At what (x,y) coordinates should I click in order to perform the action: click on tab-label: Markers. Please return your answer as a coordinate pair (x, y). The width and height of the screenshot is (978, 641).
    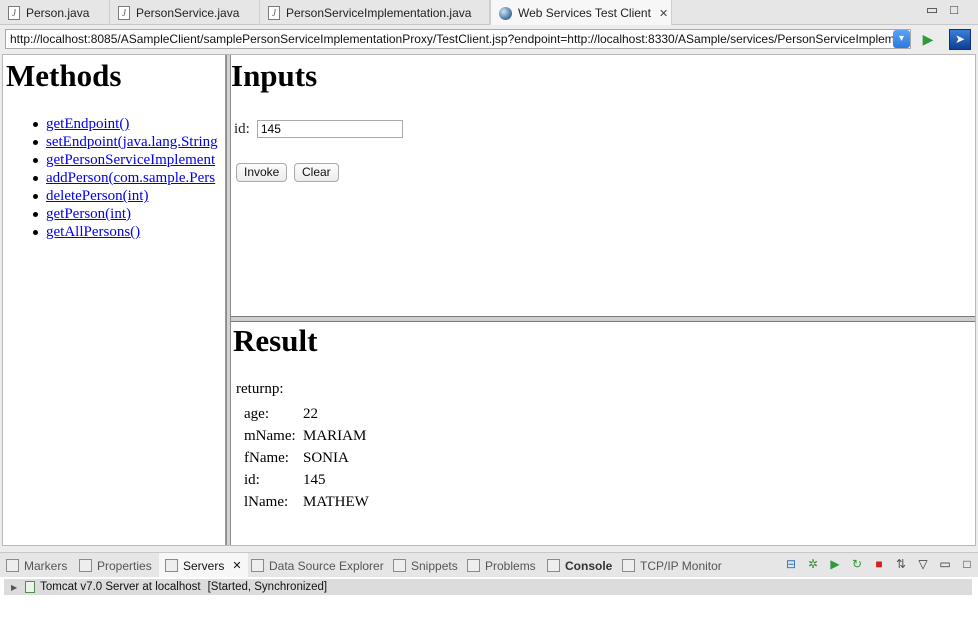
    Looking at the image, I should click on (46, 565).